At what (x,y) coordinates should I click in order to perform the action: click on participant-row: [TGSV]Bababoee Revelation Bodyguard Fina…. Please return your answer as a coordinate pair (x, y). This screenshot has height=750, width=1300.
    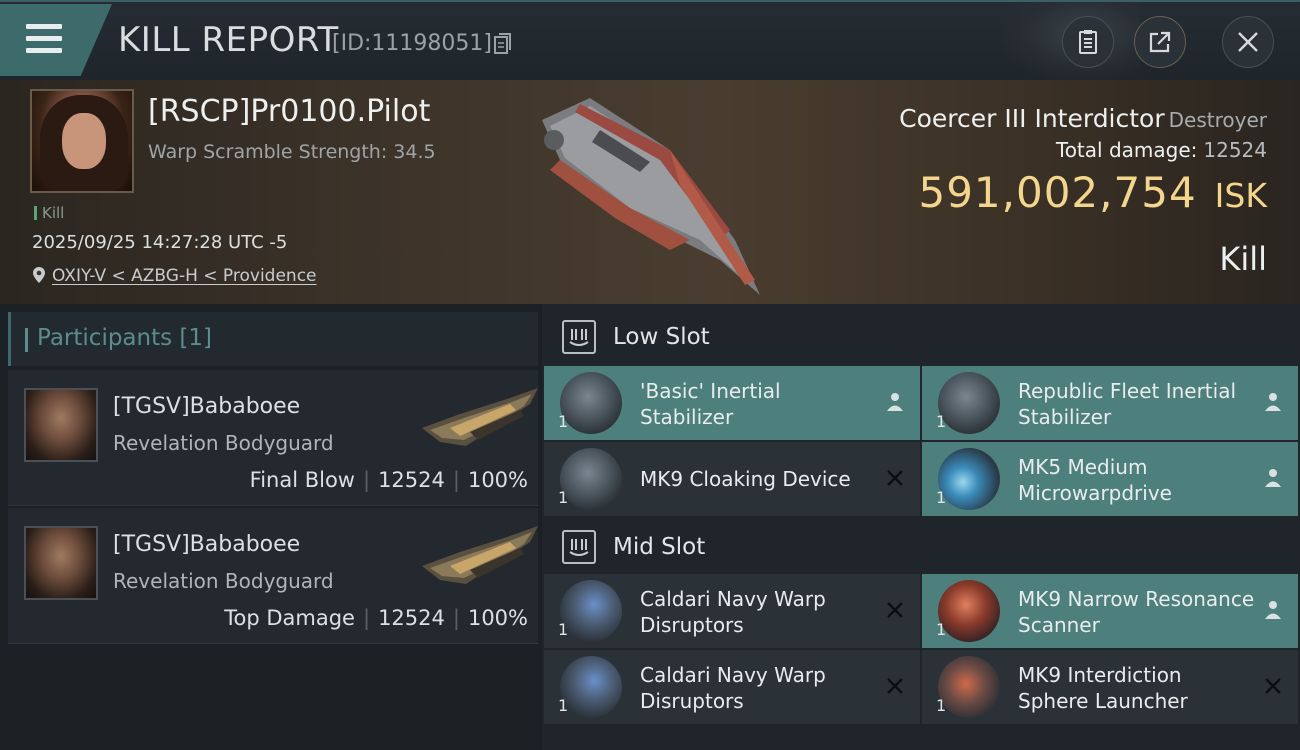
    Looking at the image, I should click on (273, 438).